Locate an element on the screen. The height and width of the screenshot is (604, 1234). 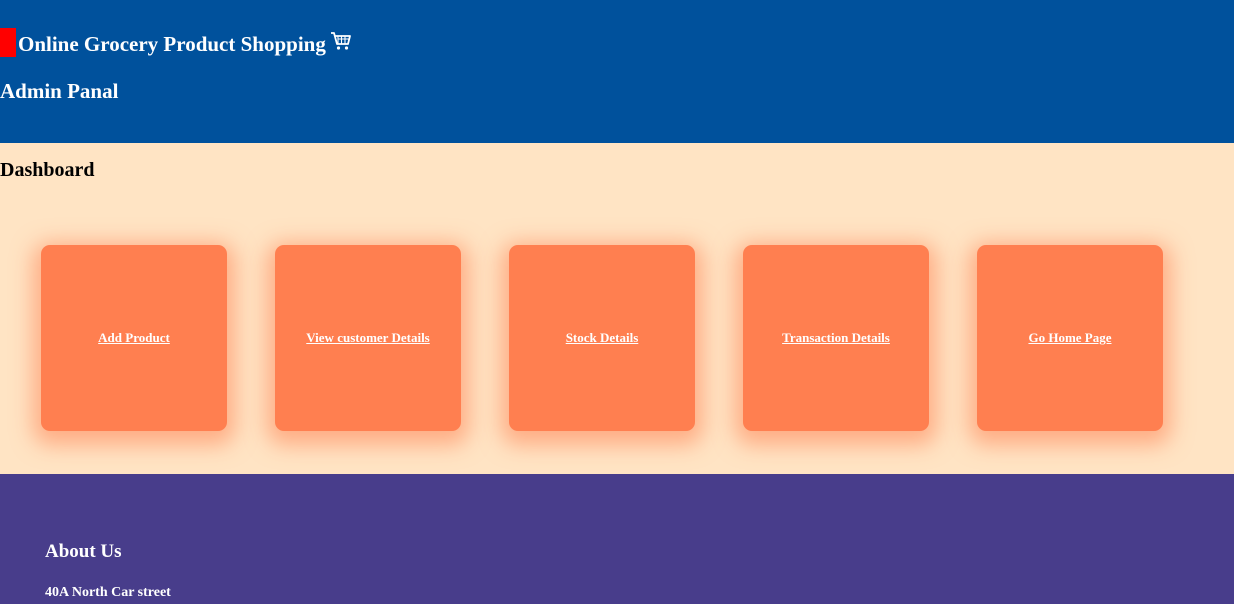
site-title-heading: Online Grocery Product Shopping is located at coordinates (185, 44).